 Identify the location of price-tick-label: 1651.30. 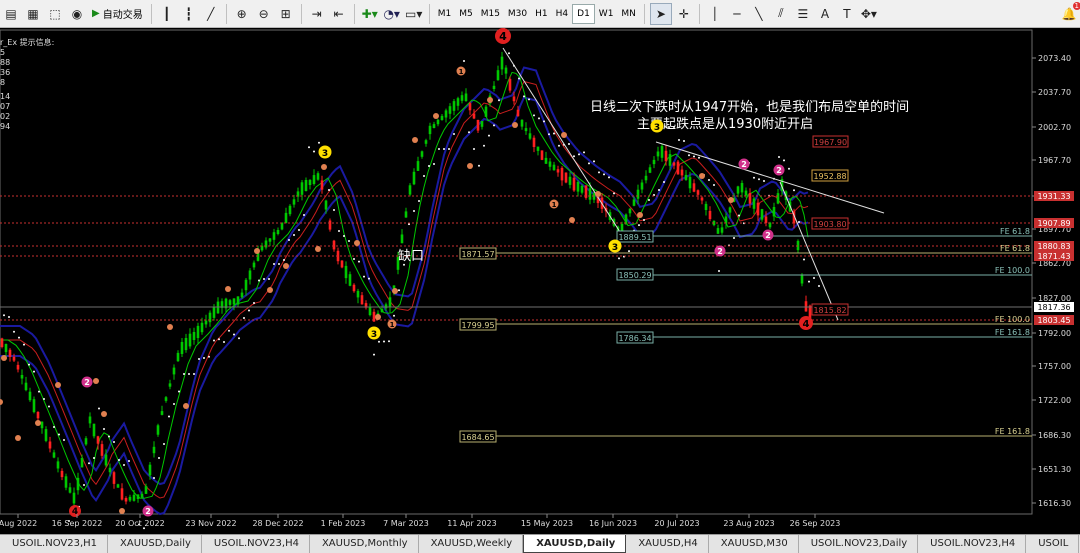
(1054, 469).